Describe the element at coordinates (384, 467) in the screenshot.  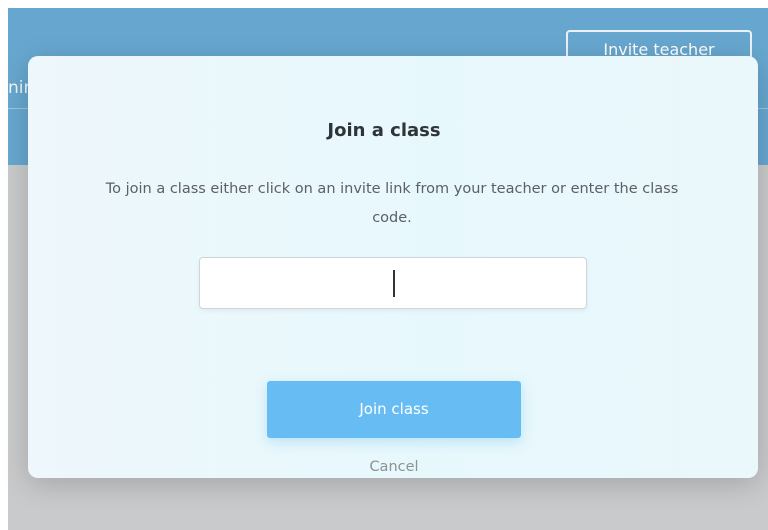
I see `cancel-link: Cancel` at that location.